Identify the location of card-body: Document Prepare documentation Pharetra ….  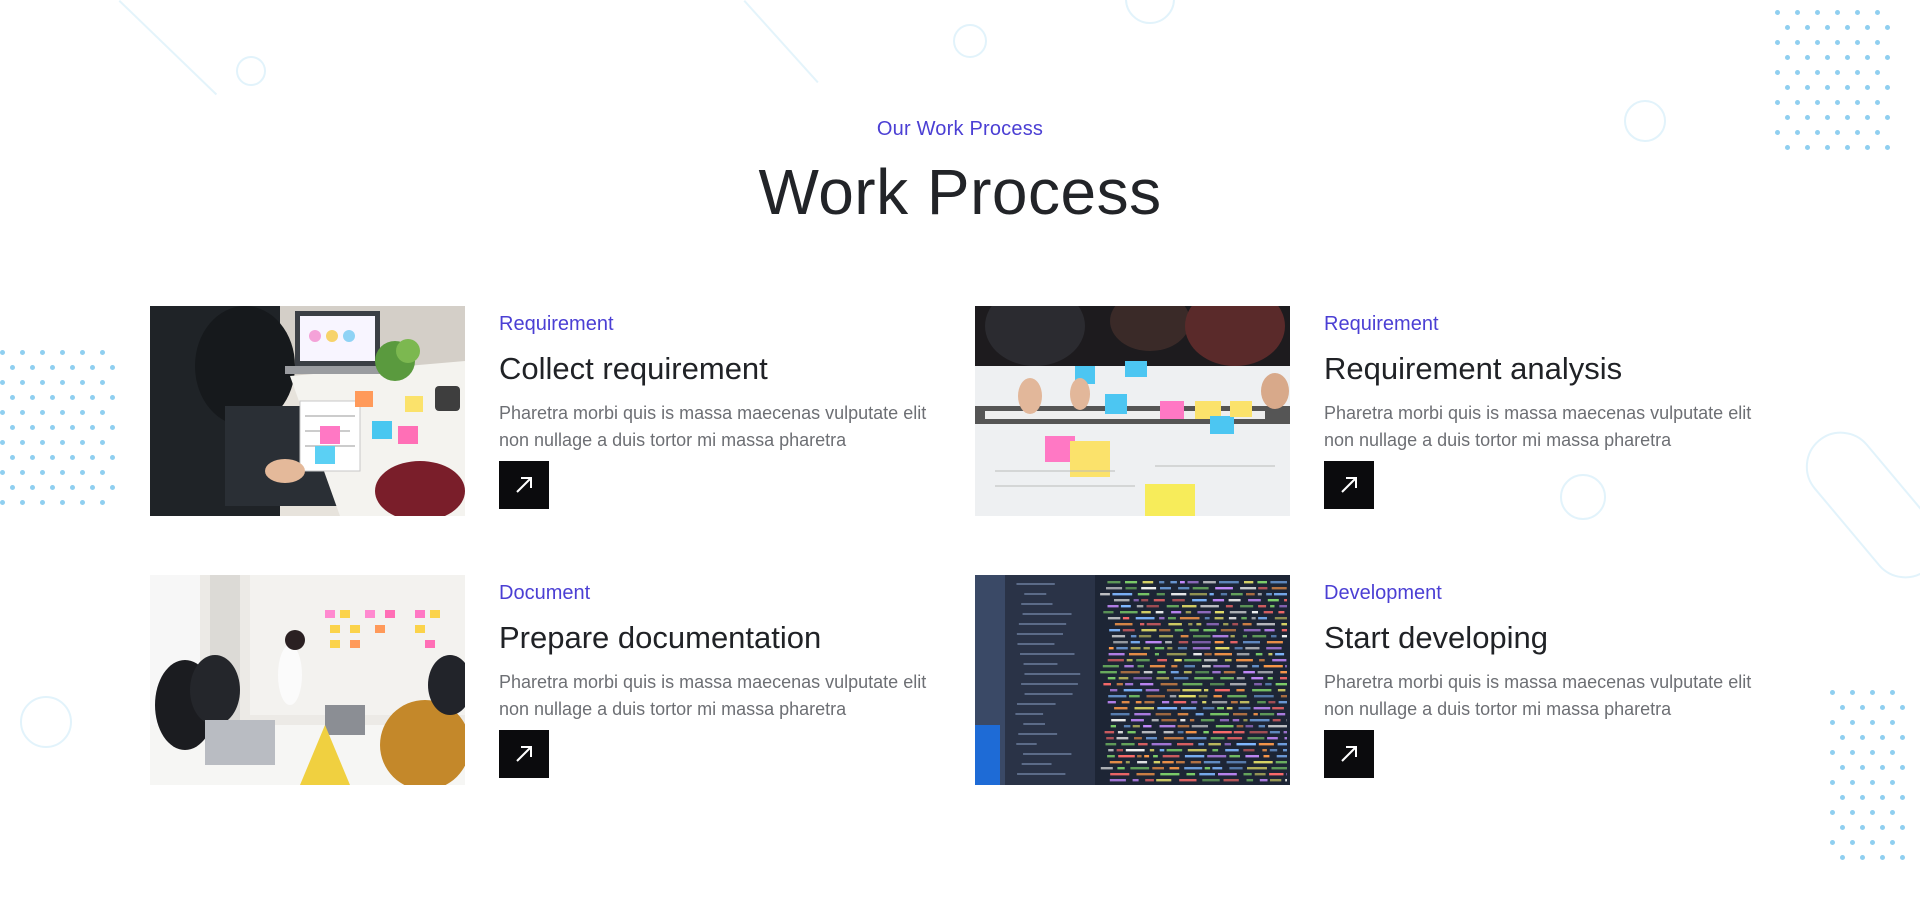
(734, 649).